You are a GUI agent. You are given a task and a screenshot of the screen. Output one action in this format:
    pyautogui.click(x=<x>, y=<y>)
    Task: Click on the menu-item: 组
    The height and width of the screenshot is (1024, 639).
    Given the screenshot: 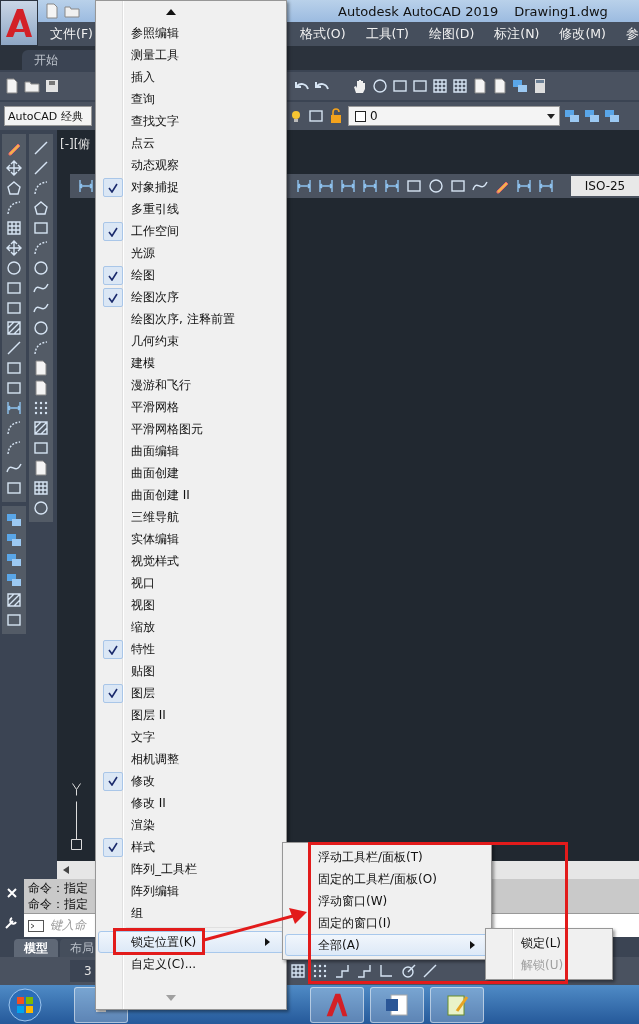 What is the action you would take?
    pyautogui.click(x=191, y=913)
    